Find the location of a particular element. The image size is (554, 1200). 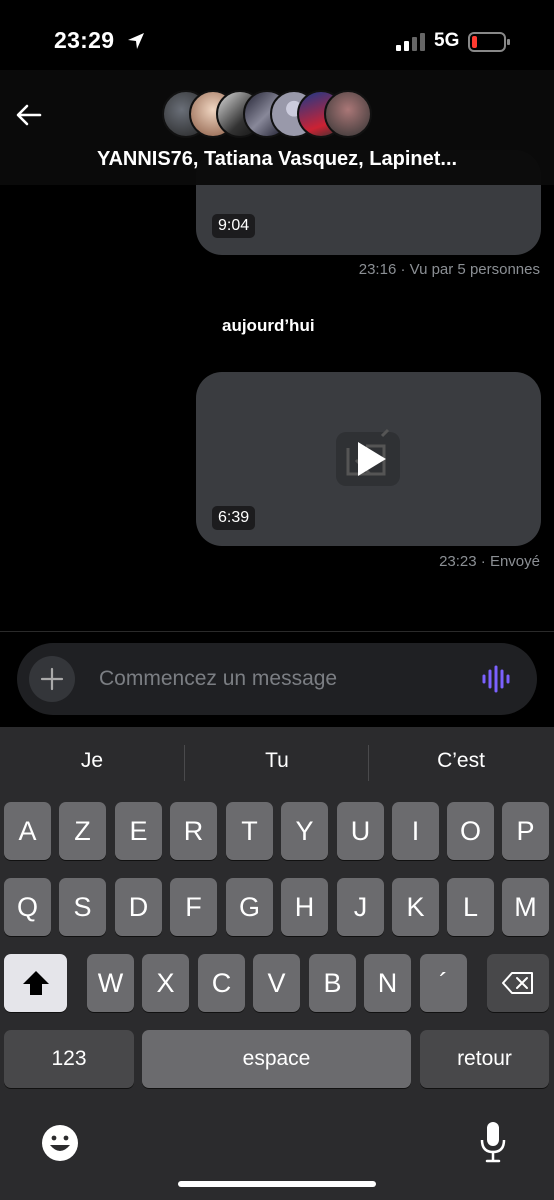

network-label: 5G is located at coordinates (447, 40).